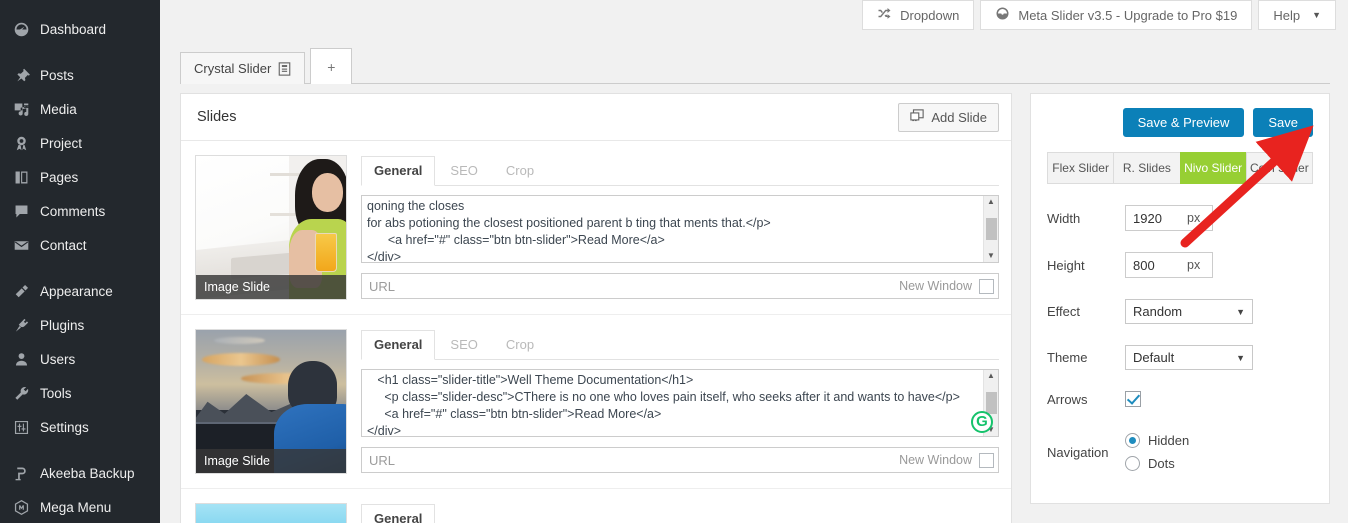 Image resolution: width=1348 pixels, height=523 pixels. Describe the element at coordinates (21, 473) in the screenshot. I see `akeeba-icon` at that location.